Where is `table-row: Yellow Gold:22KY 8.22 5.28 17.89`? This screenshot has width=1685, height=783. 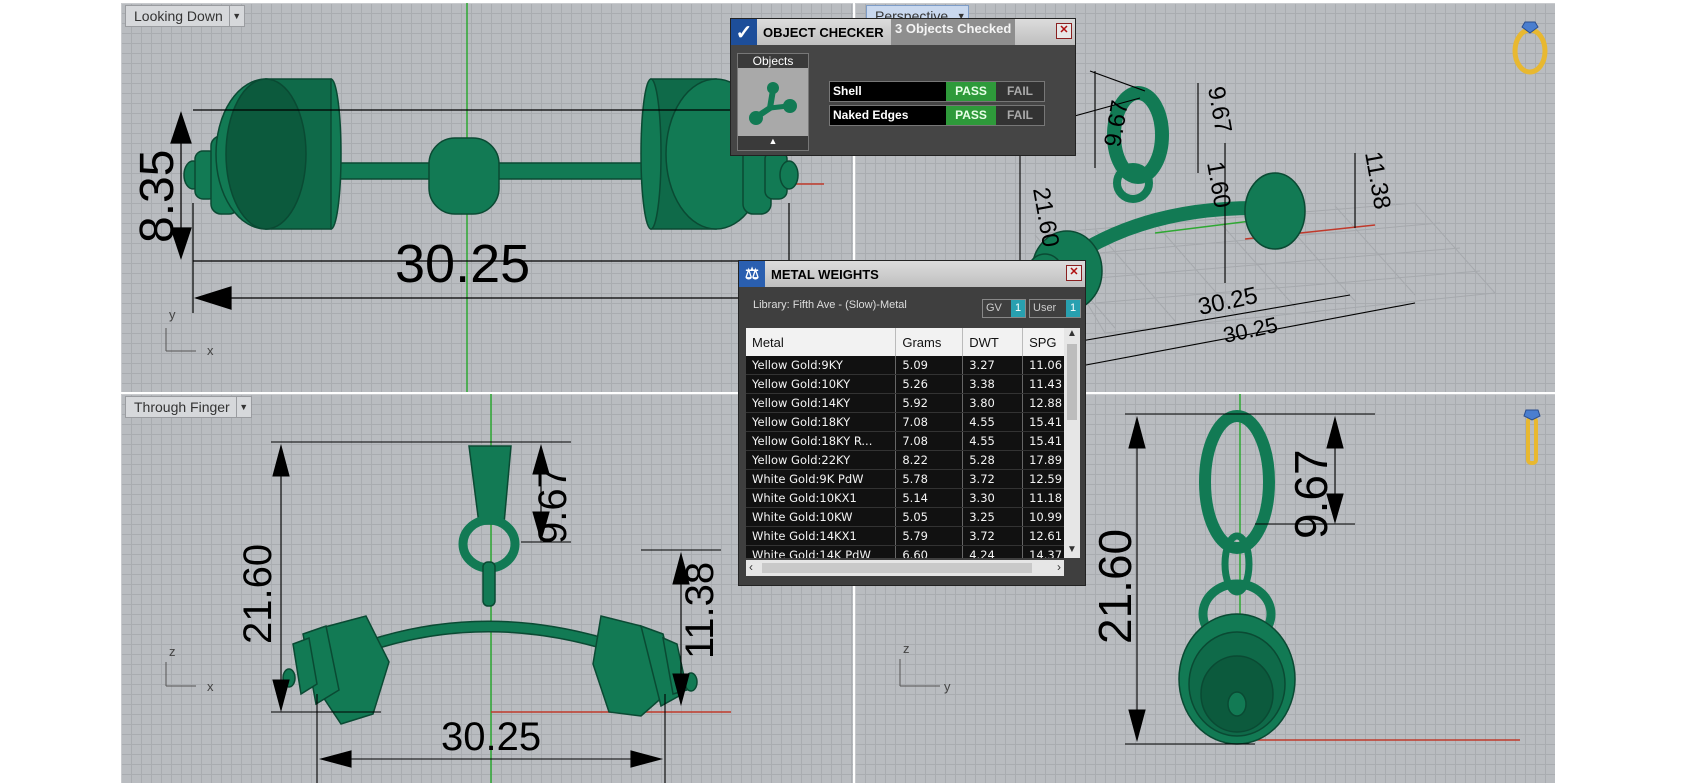 table-row: Yellow Gold:22KY 8.22 5.28 17.89 is located at coordinates (905, 460).